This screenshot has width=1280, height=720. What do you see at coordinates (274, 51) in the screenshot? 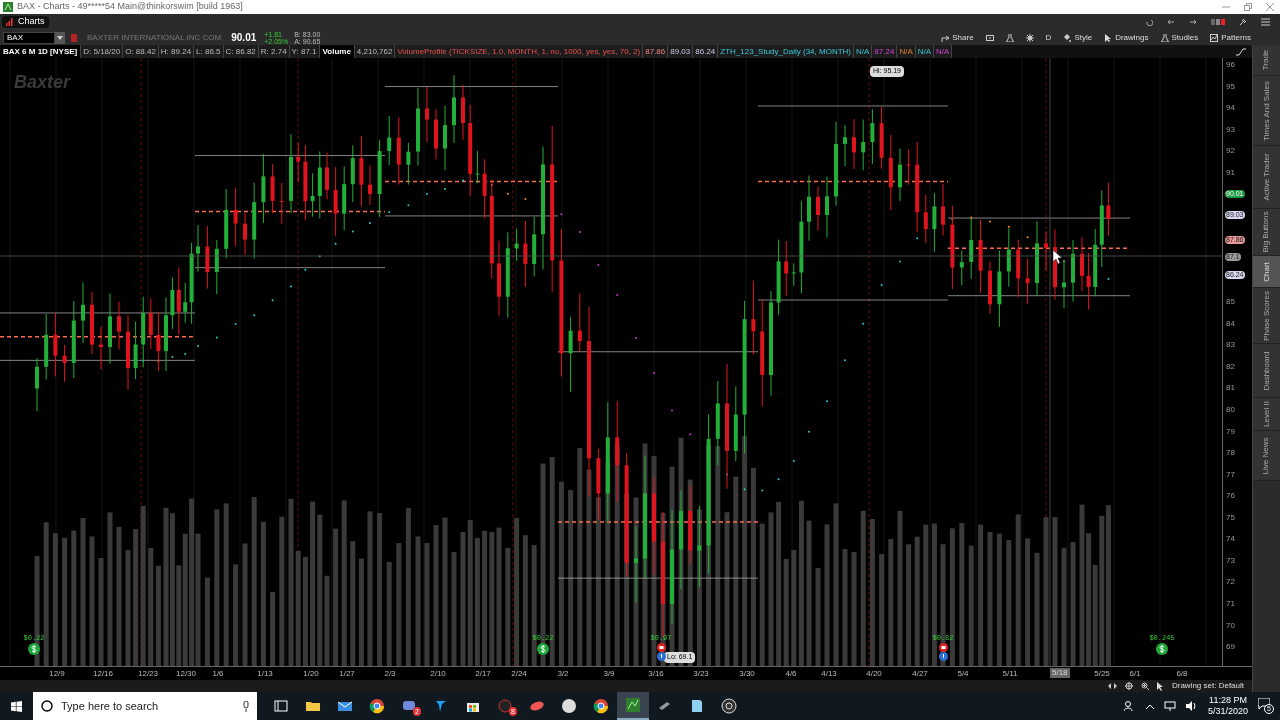
I see `study-value: R: 2.74` at bounding box center [274, 51].